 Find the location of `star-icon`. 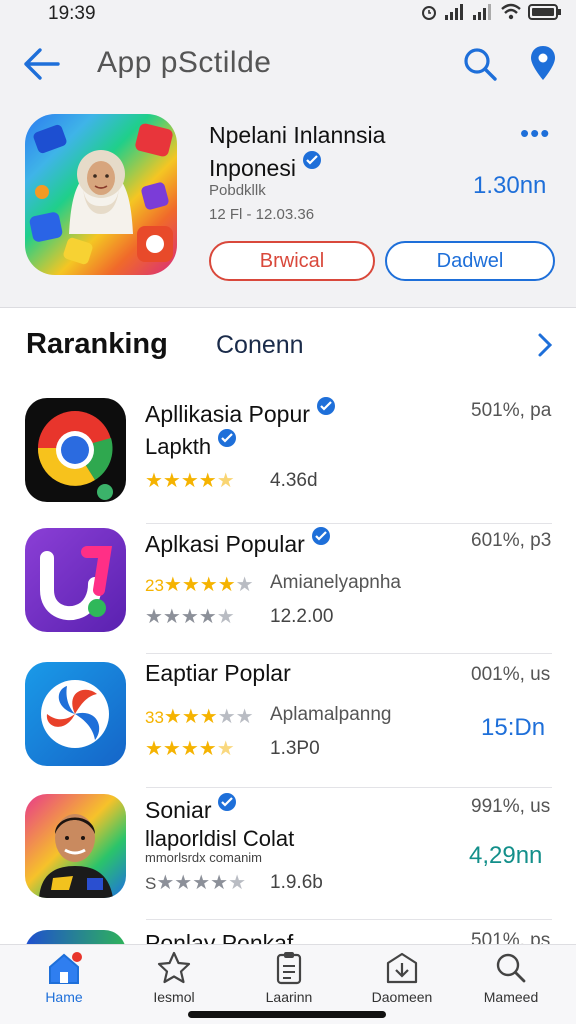

star-icon is located at coordinates (174, 967).